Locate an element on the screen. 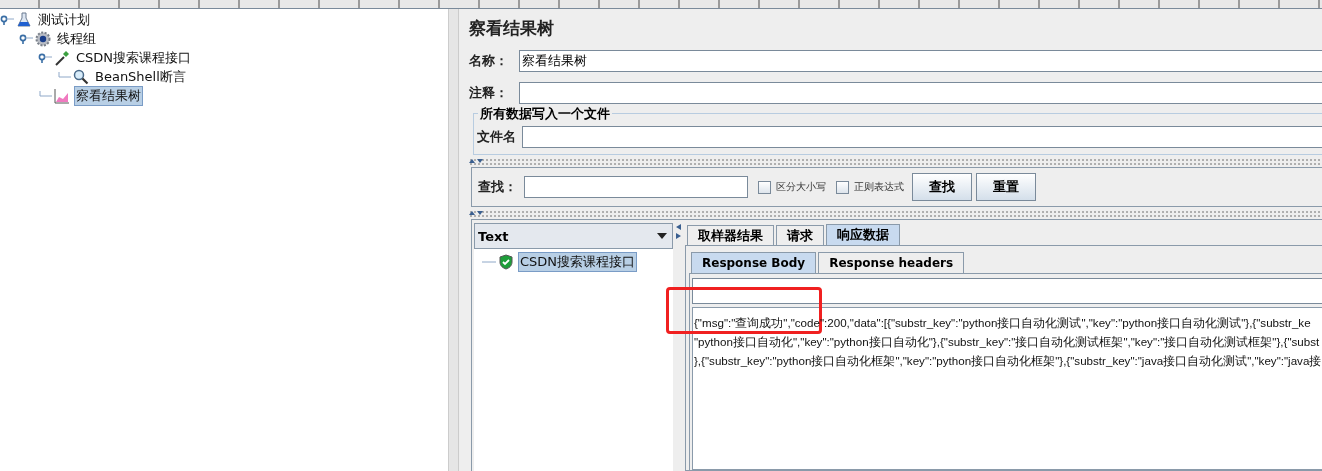 This screenshot has width=1322, height=471. tab: 取样器结果 is located at coordinates (730, 235).